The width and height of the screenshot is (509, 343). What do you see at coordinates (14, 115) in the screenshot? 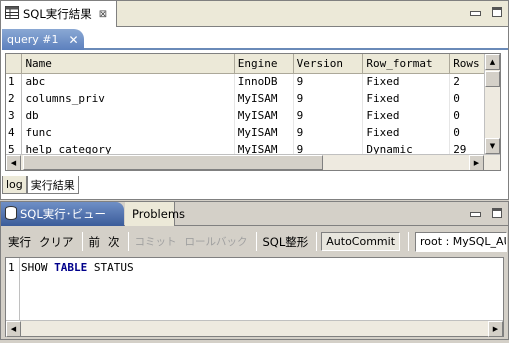
I see `row-number: 3` at bounding box center [14, 115].